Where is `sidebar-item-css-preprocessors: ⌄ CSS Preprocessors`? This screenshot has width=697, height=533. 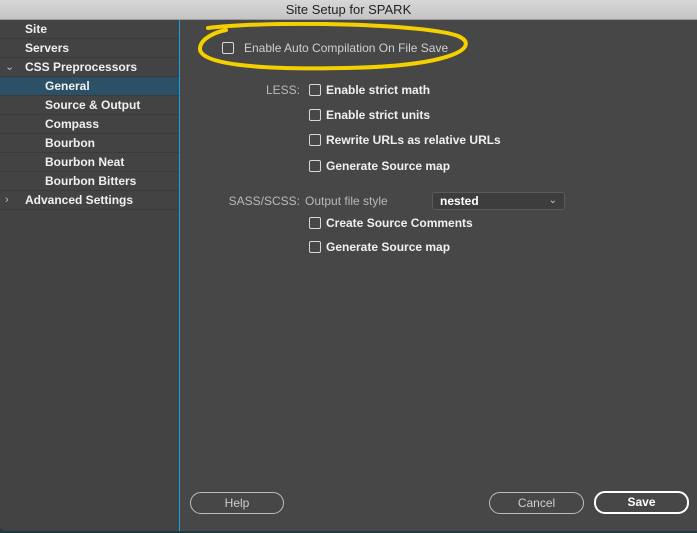
sidebar-item-css-preprocessors: ⌄ CSS Preprocessors is located at coordinates (89, 67).